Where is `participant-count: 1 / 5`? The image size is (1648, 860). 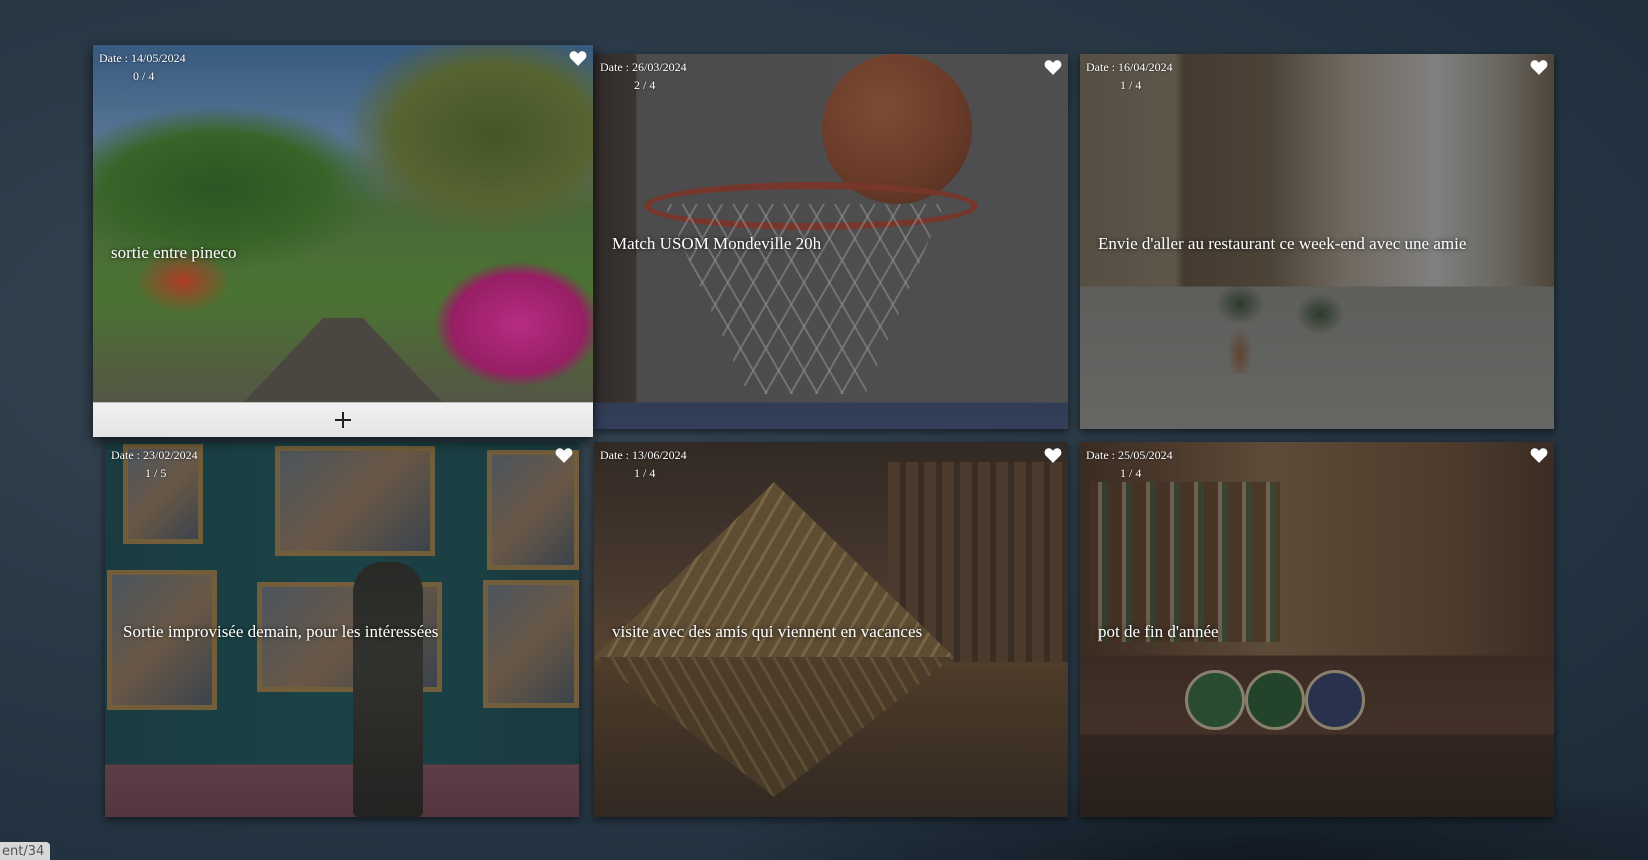 participant-count: 1 / 5 is located at coordinates (156, 473).